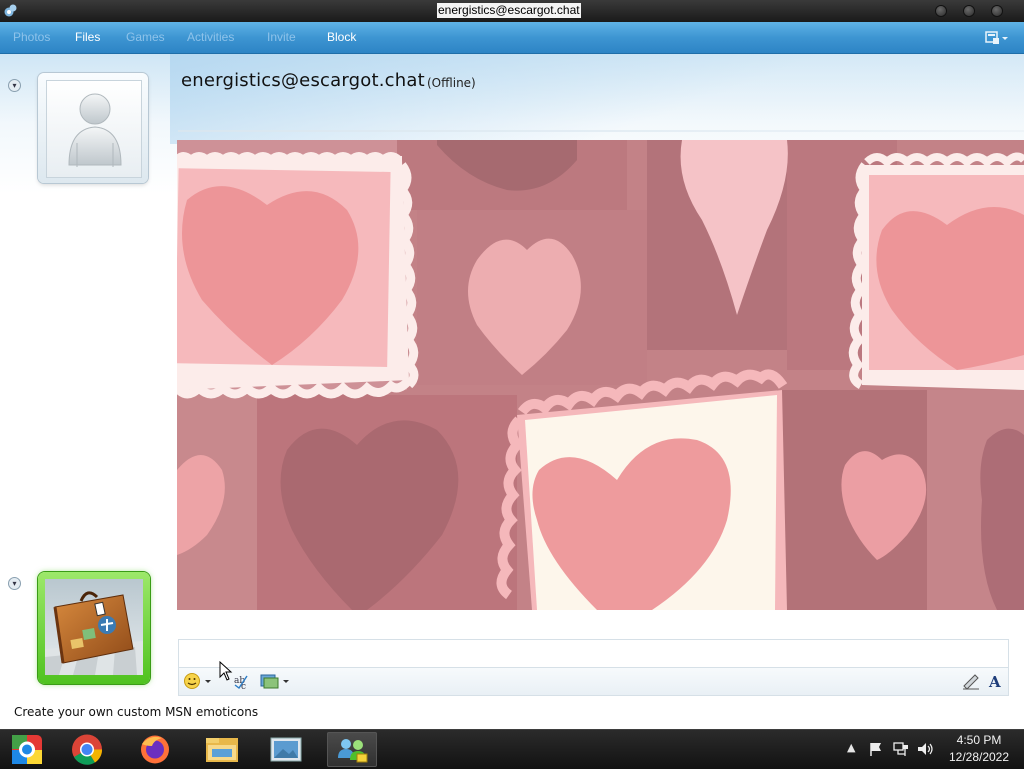 The height and width of the screenshot is (771, 1024). What do you see at coordinates (11, 11) in the screenshot?
I see `messenger-app-icon` at bounding box center [11, 11].